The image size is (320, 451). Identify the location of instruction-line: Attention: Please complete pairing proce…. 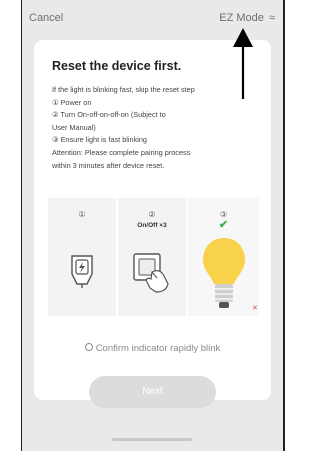
(121, 152).